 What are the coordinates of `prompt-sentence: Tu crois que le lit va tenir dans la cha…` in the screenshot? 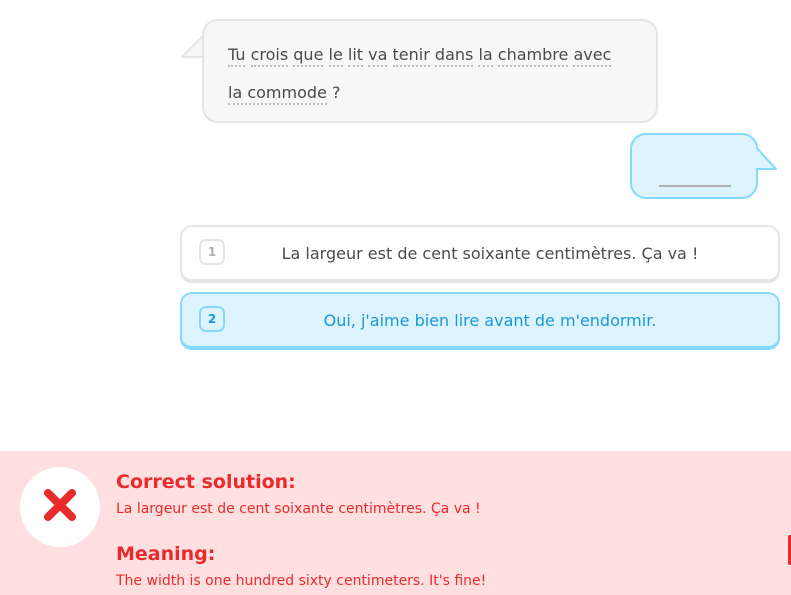 It's located at (431, 74).